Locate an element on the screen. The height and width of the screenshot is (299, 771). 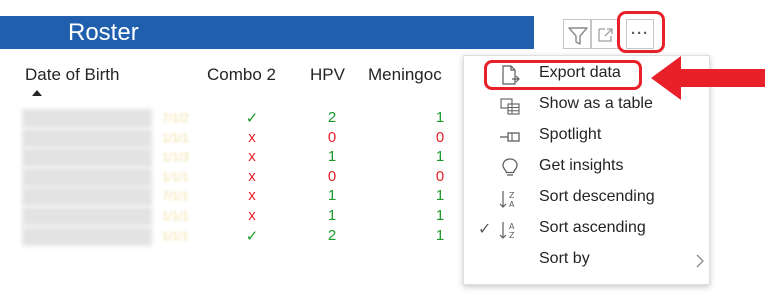
column-header-date-of-birth: Date of Birth is located at coordinates (72, 75).